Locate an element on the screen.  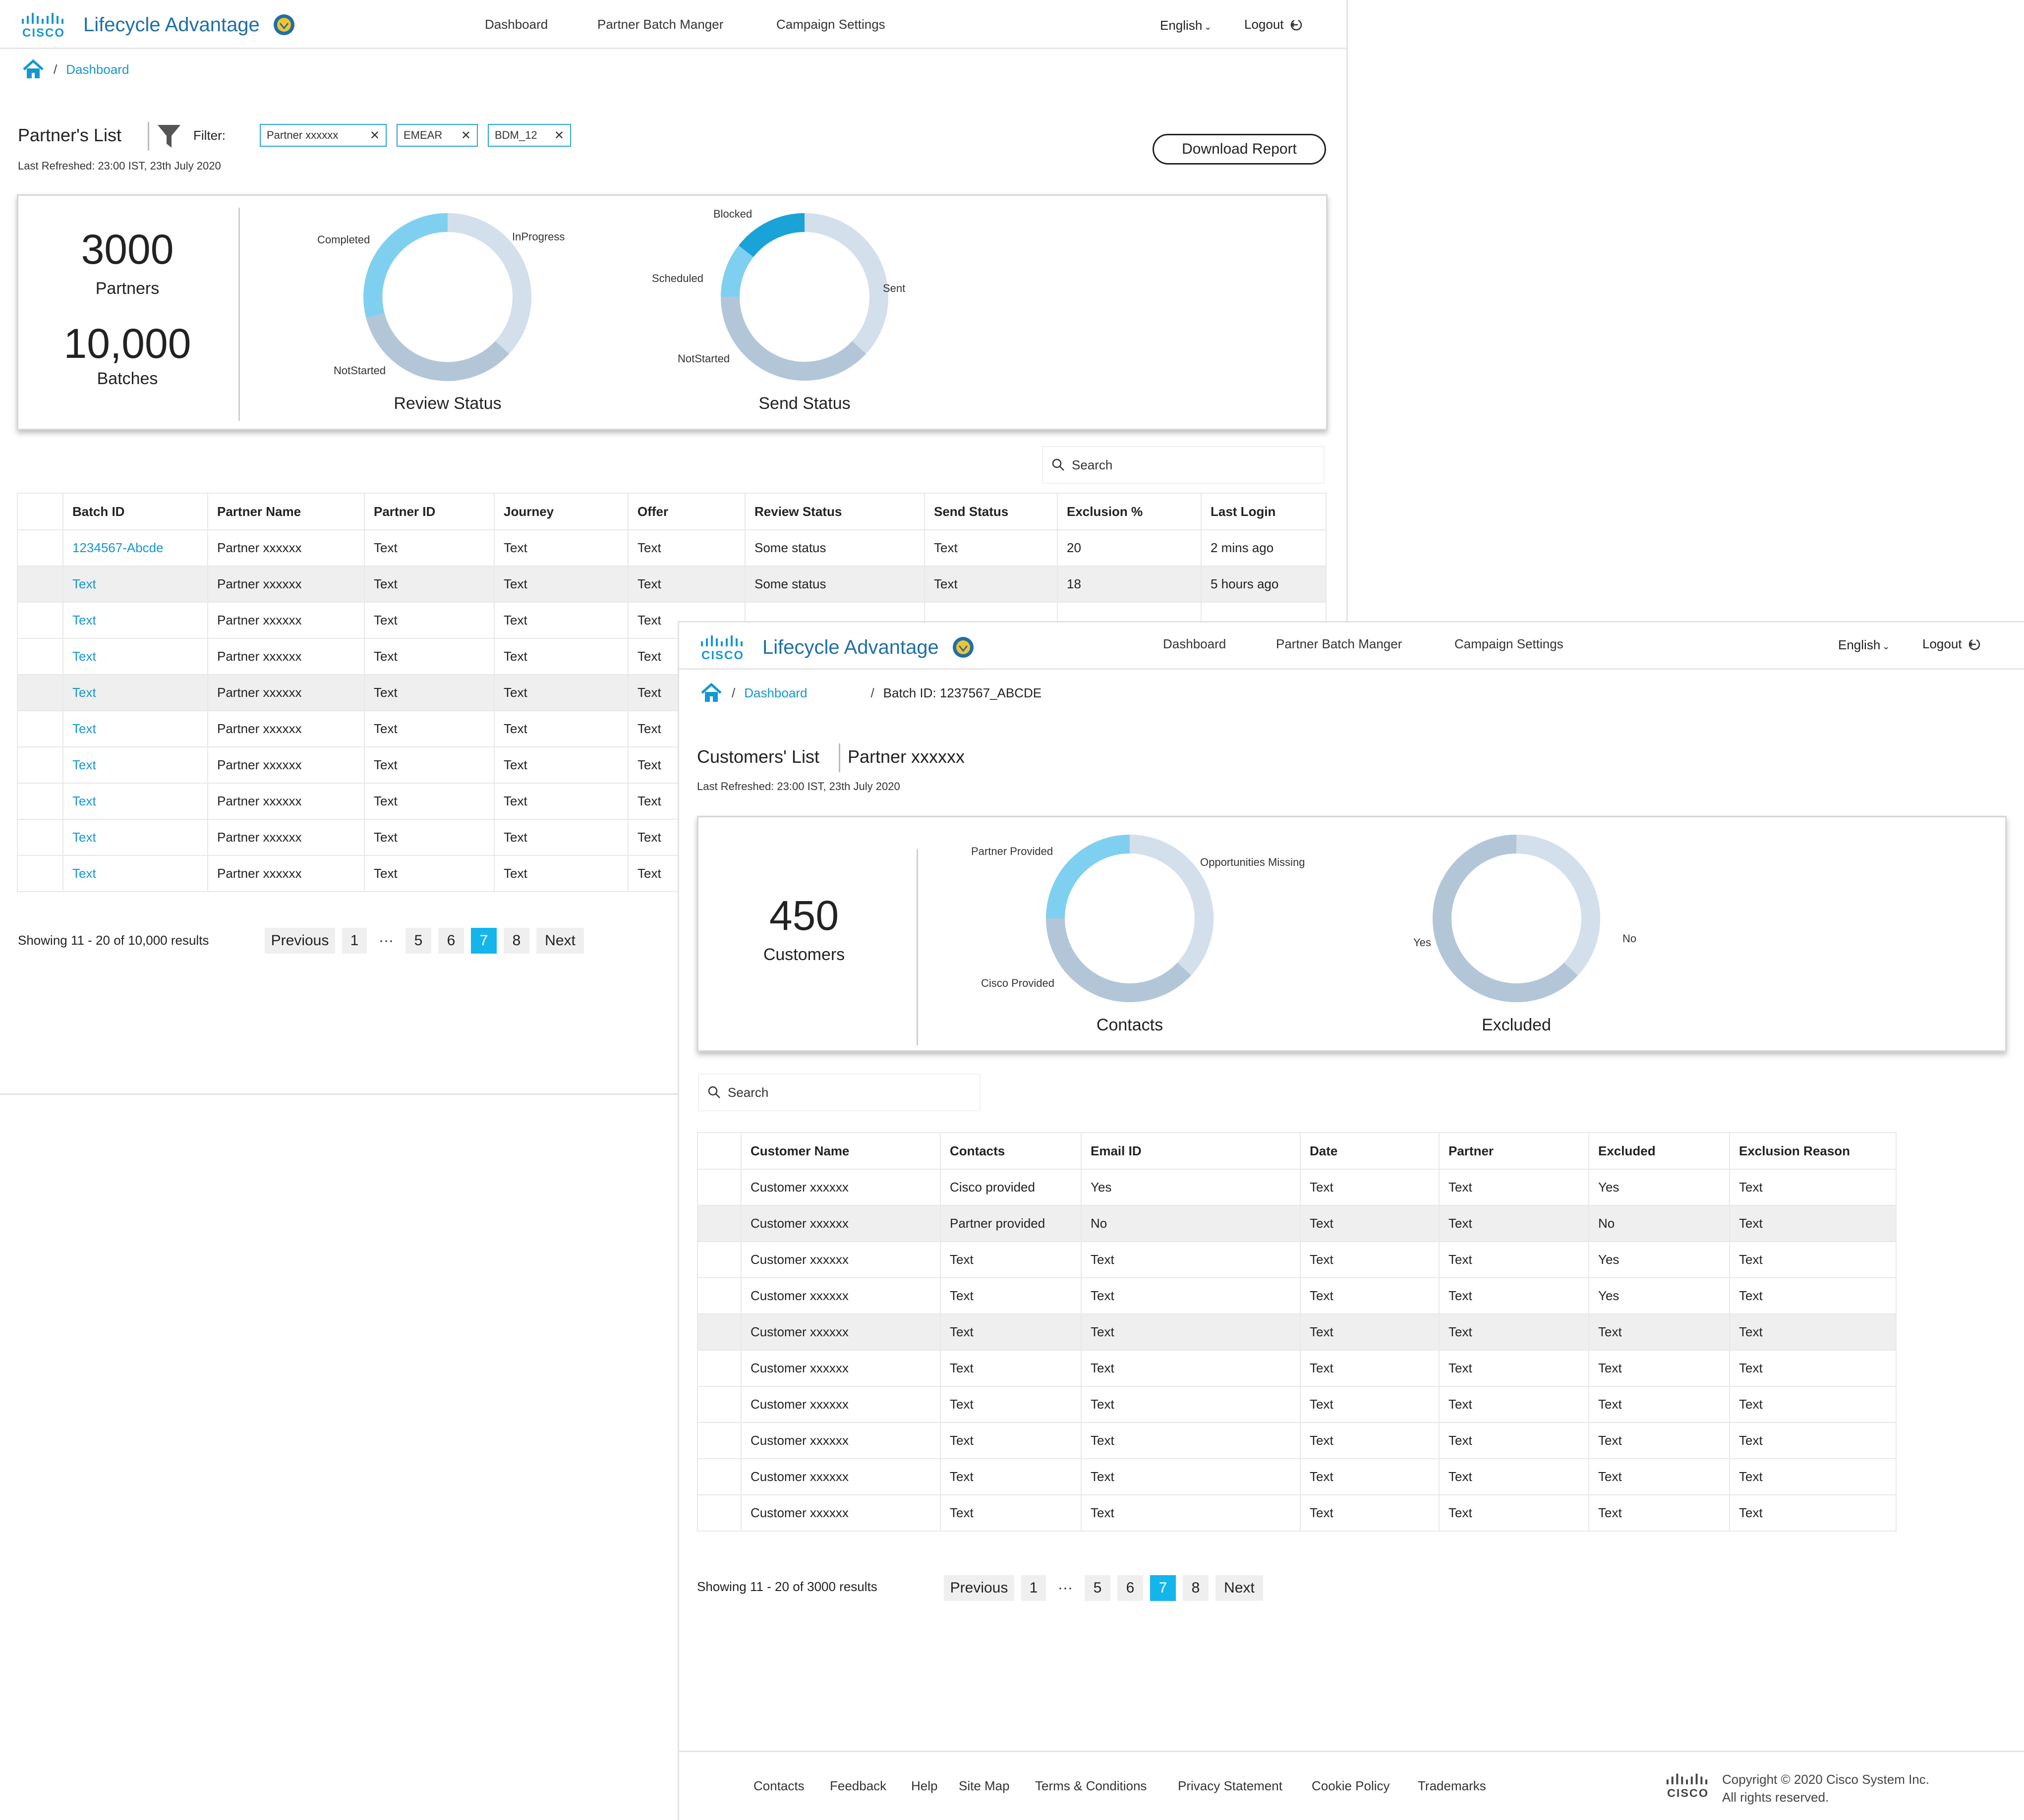
footer-link-cookies: Cookie Policy is located at coordinates (1351, 1786).